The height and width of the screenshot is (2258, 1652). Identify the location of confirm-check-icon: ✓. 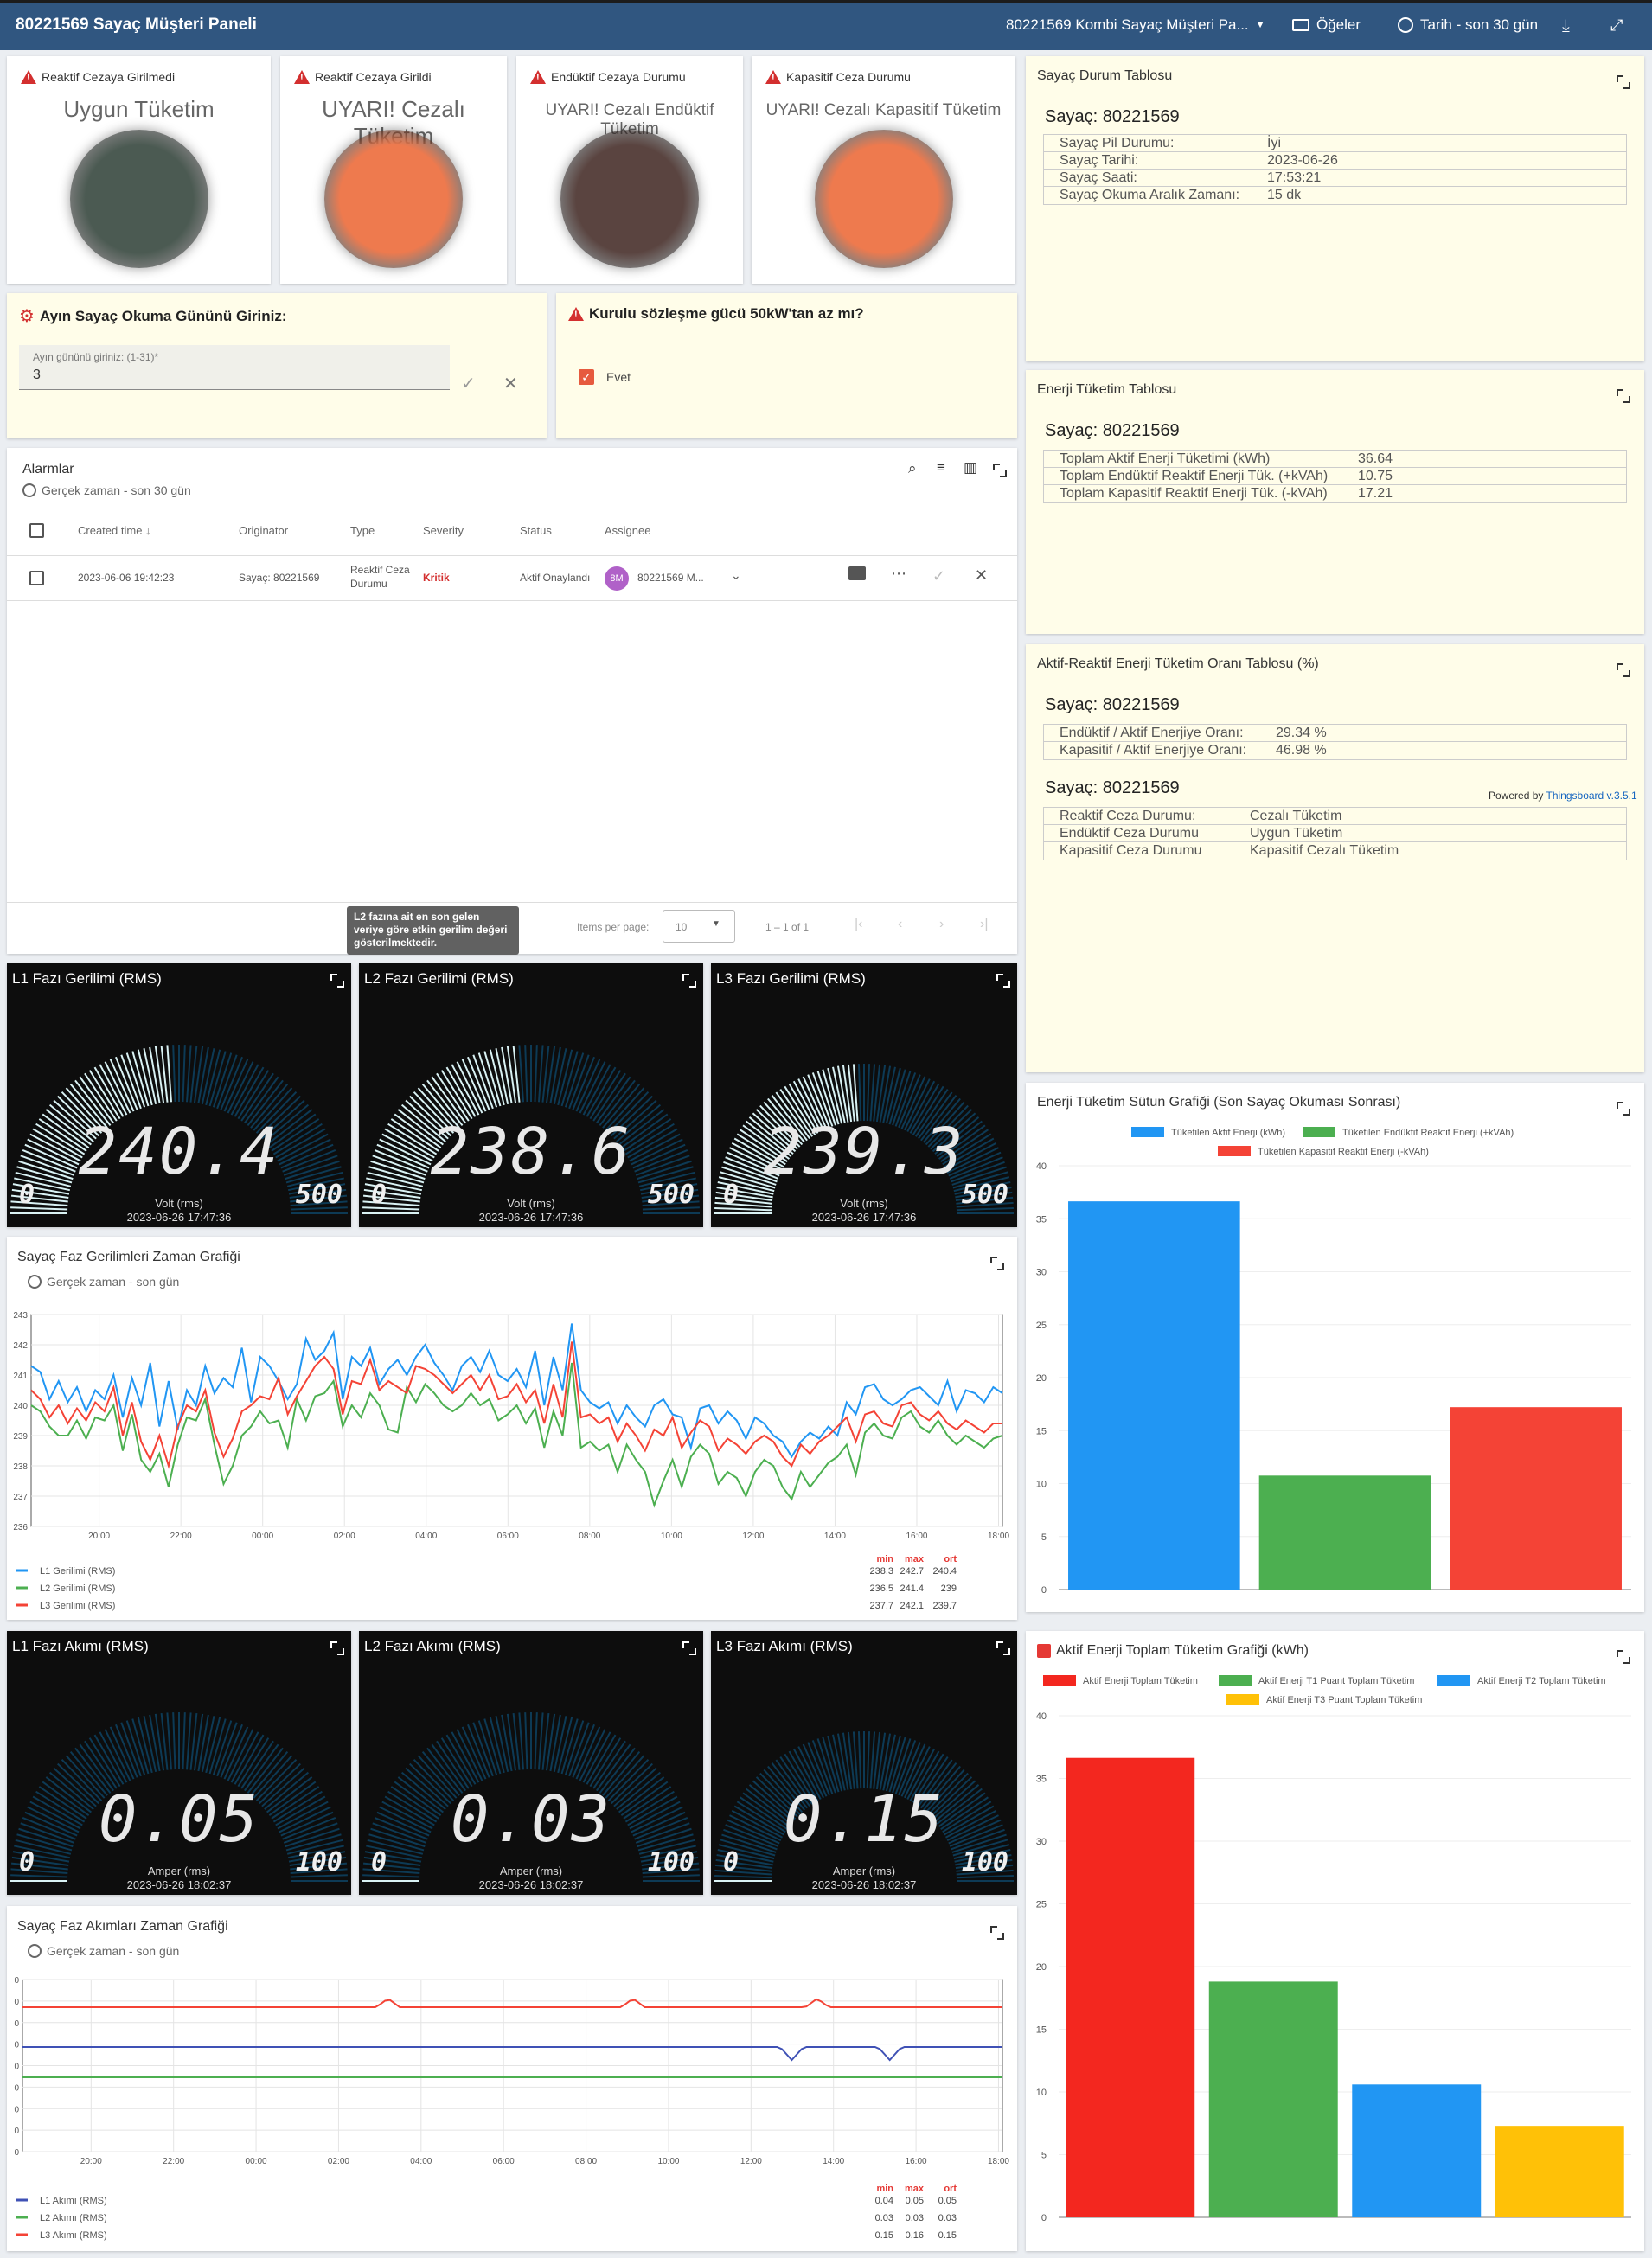
(468, 383).